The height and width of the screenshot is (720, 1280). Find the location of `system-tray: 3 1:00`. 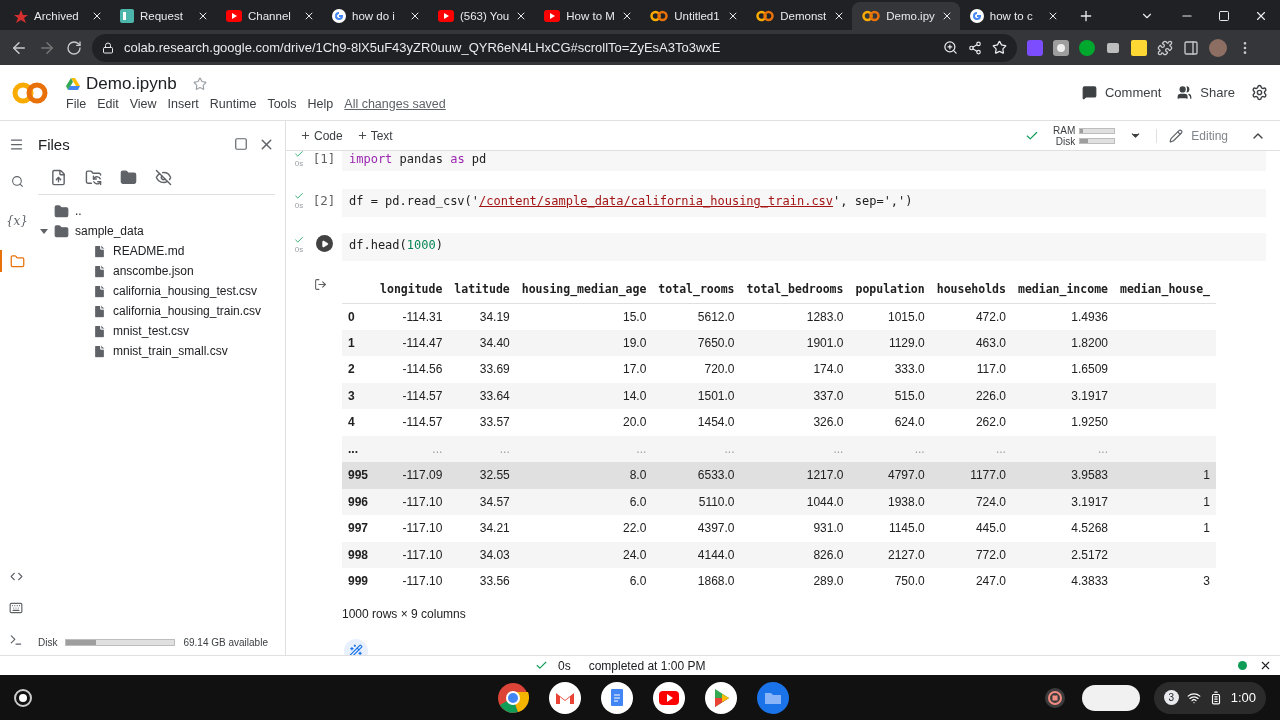

system-tray: 3 1:00 is located at coordinates (1209, 697).